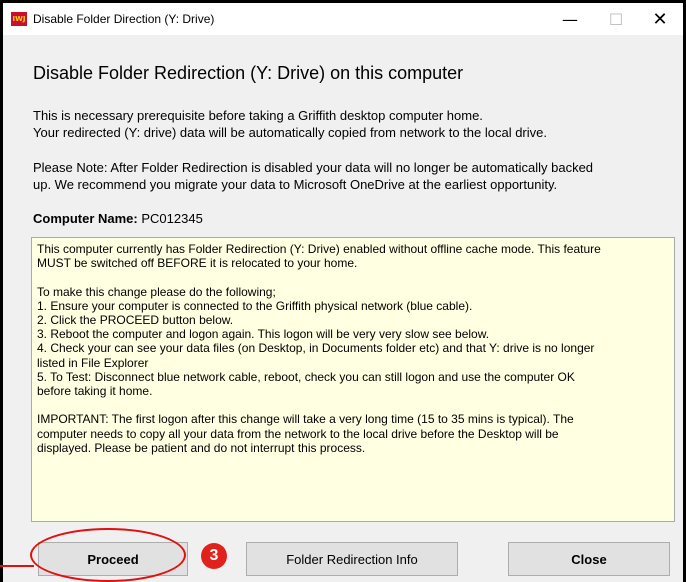 The height and width of the screenshot is (582, 686). I want to click on close-button: Close, so click(589, 559).